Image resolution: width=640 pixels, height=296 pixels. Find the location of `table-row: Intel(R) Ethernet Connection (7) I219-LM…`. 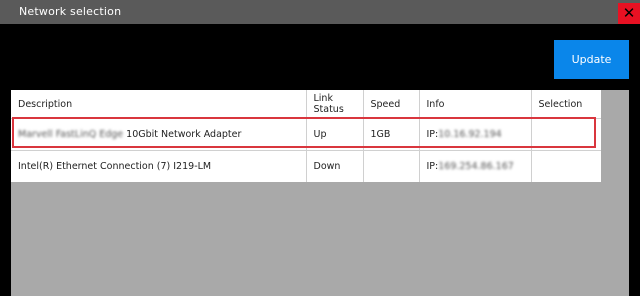

table-row: Intel(R) Ethernet Connection (7) I219-LM… is located at coordinates (306, 166).